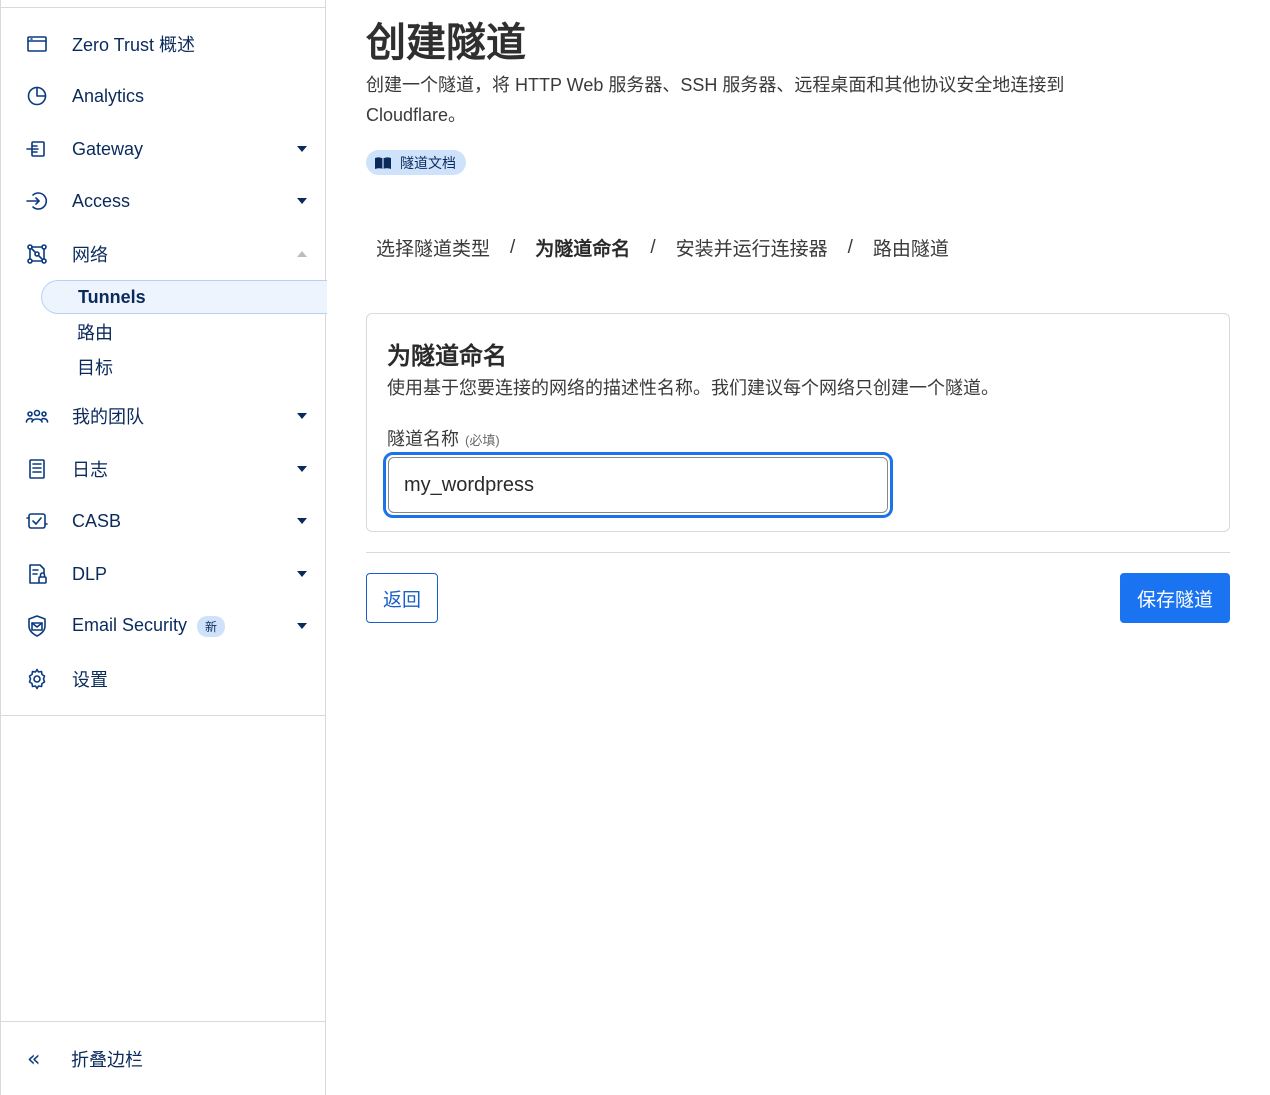 The width and height of the screenshot is (1270, 1095). Describe the element at coordinates (693, 388) in the screenshot. I see `card-description: 使用基于您要连接的网络的描述性名称。我们建议每个网络只创建一个隧道。` at that location.